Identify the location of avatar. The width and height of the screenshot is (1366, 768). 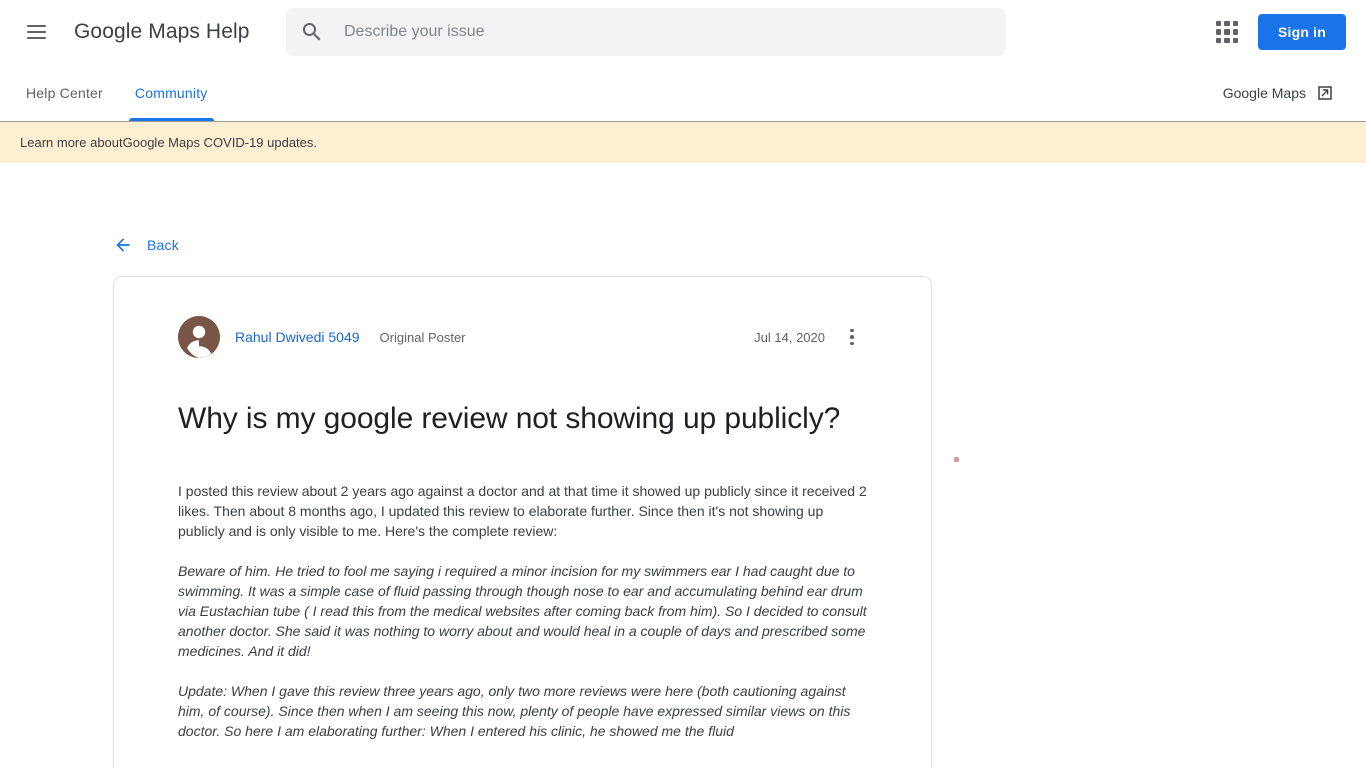
(199, 337).